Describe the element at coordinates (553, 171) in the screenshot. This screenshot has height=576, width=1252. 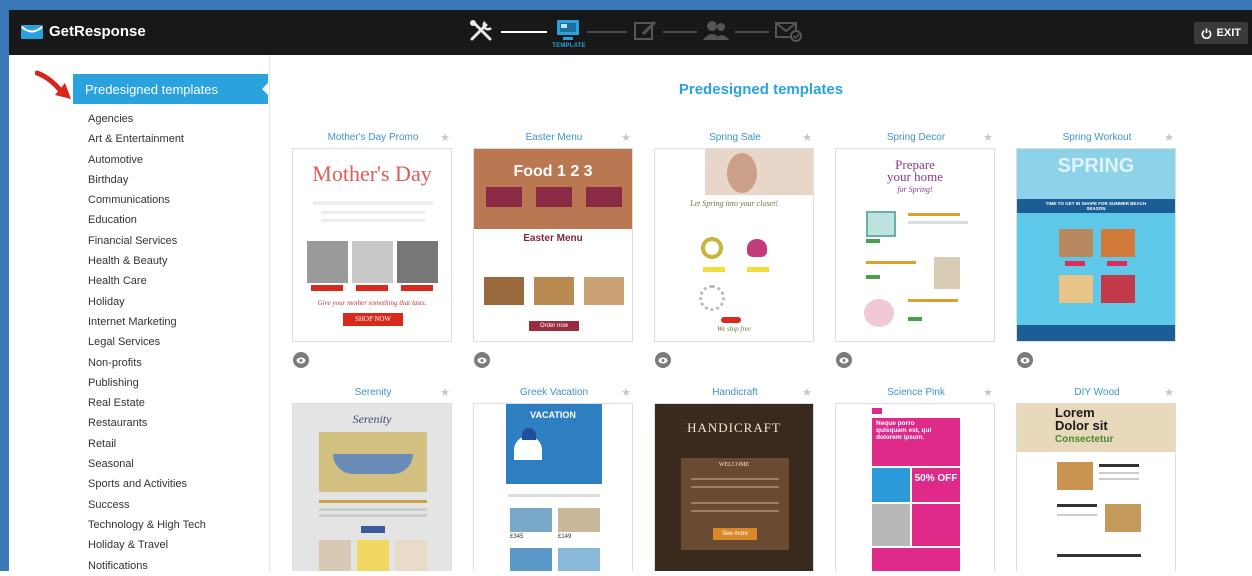
I see `preview-heading: Food 1 2 3` at that location.